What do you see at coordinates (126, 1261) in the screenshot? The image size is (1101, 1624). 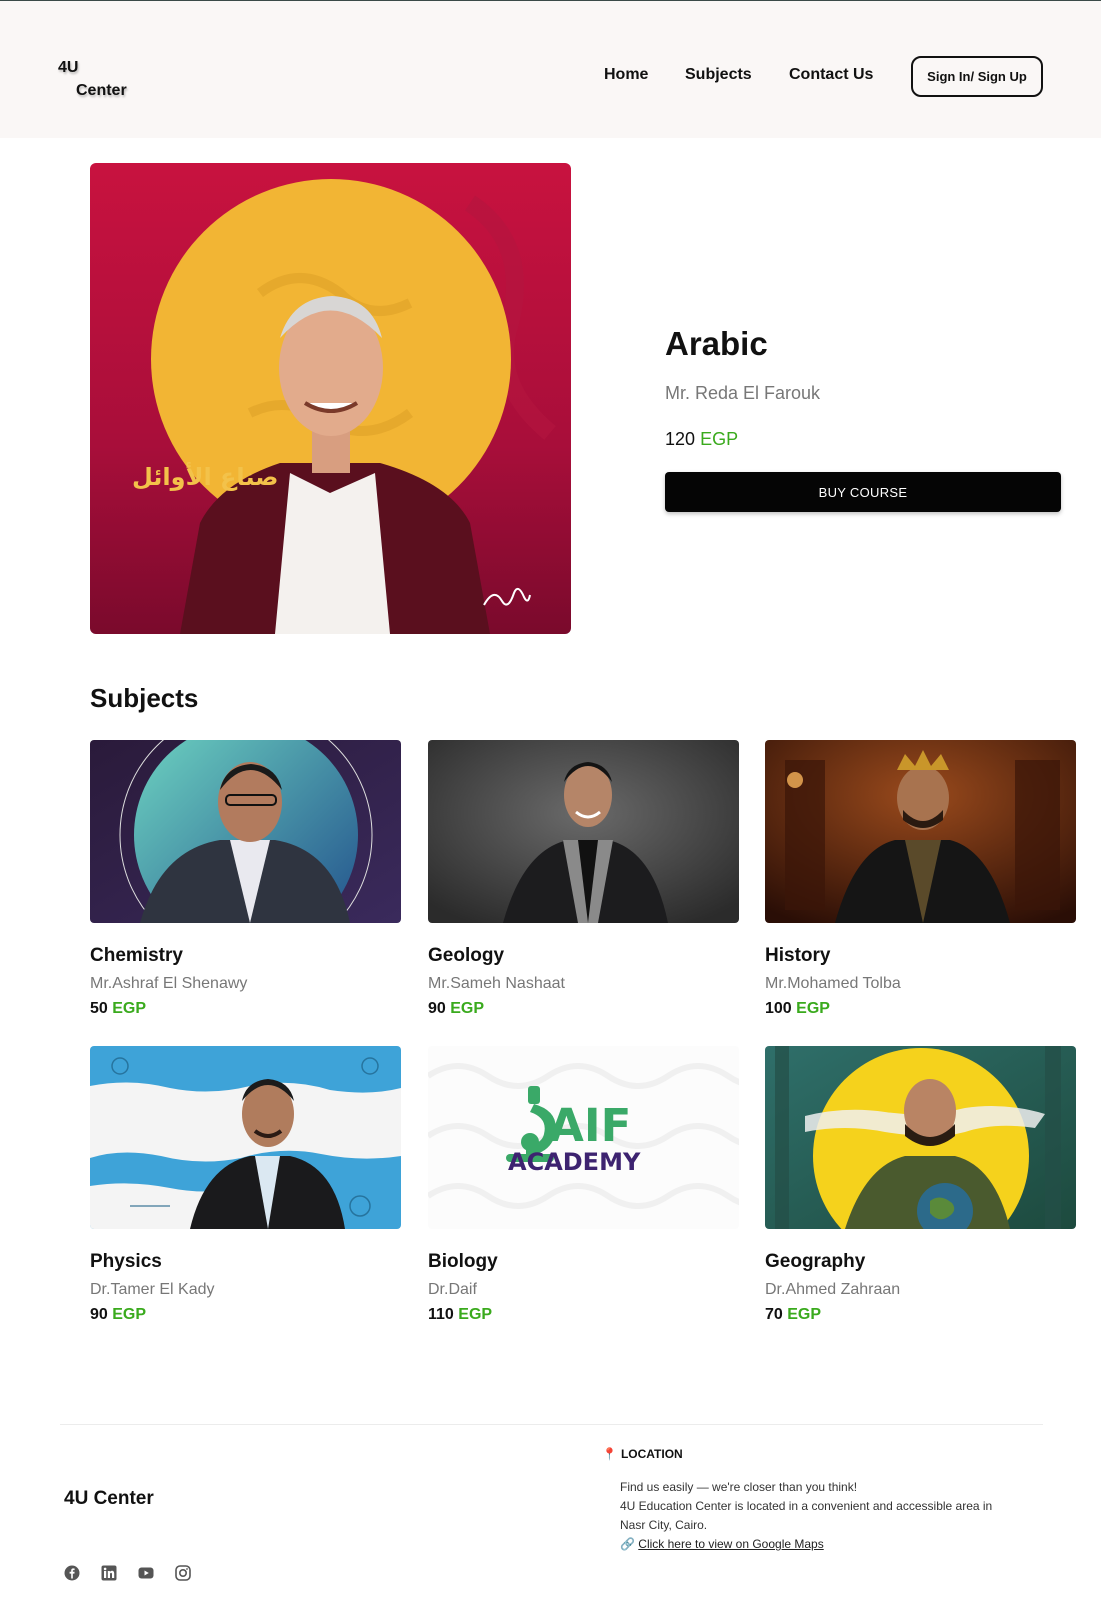 I see `subject-name: Physics` at bounding box center [126, 1261].